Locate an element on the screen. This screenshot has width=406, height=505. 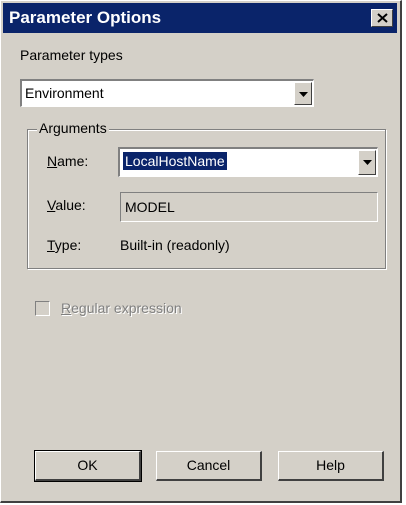
dialog-title: Parameter Options is located at coordinates (85, 17).